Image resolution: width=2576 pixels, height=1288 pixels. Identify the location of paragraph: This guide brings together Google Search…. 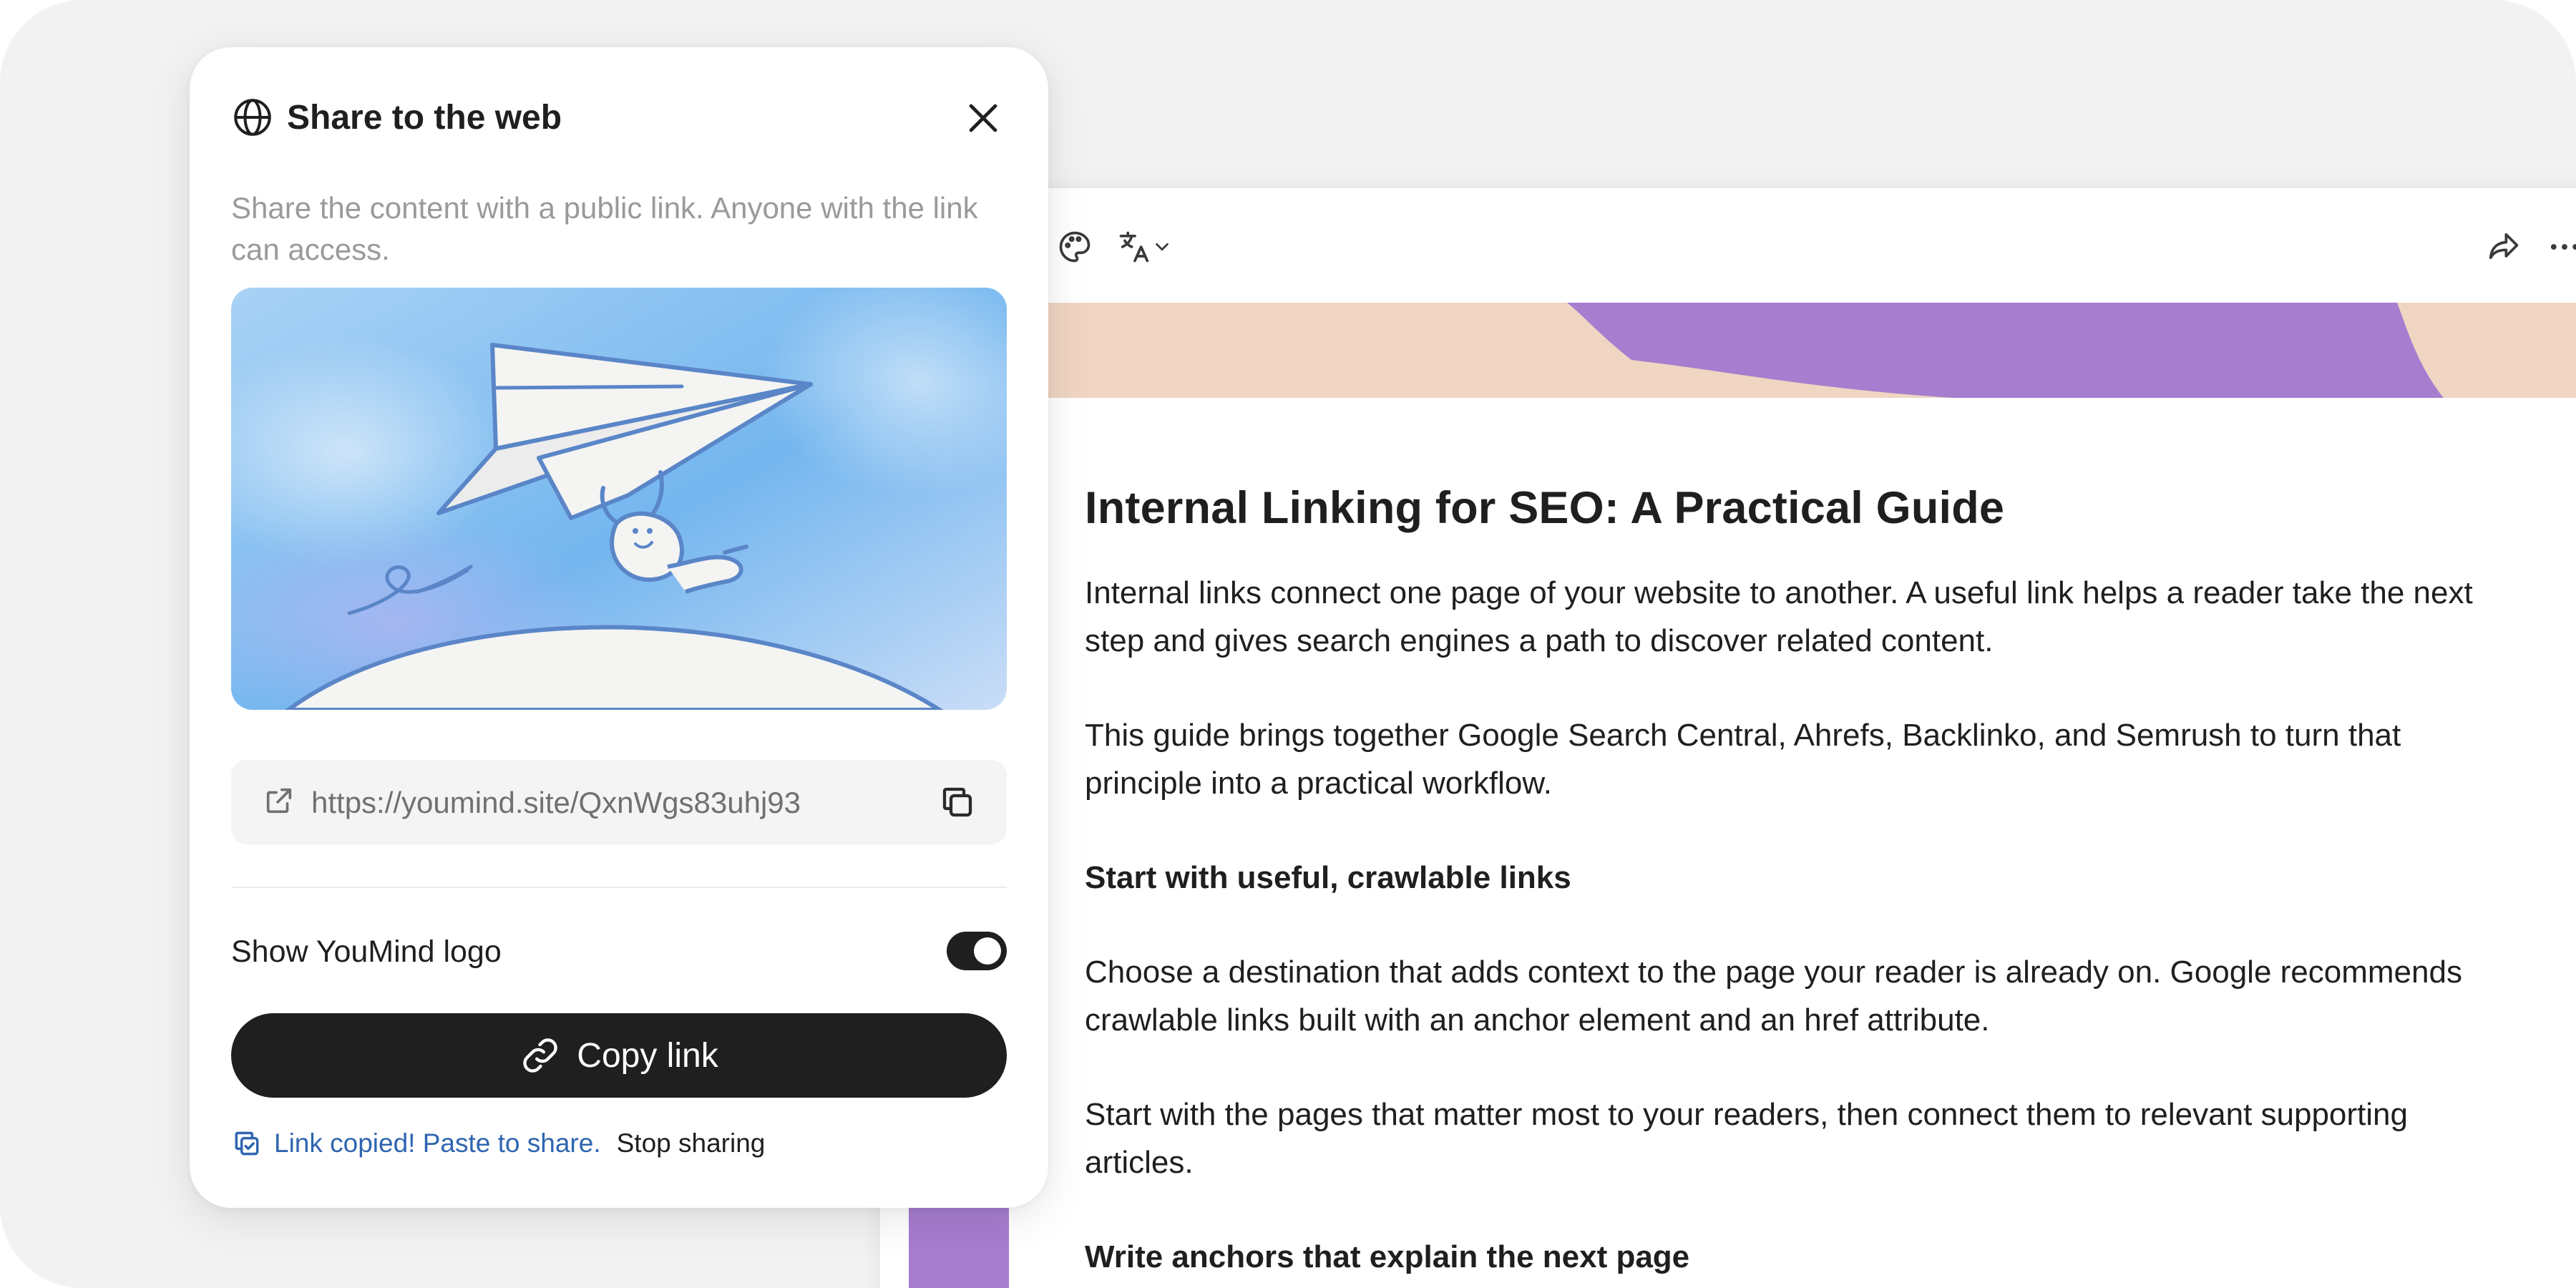
(1743, 759).